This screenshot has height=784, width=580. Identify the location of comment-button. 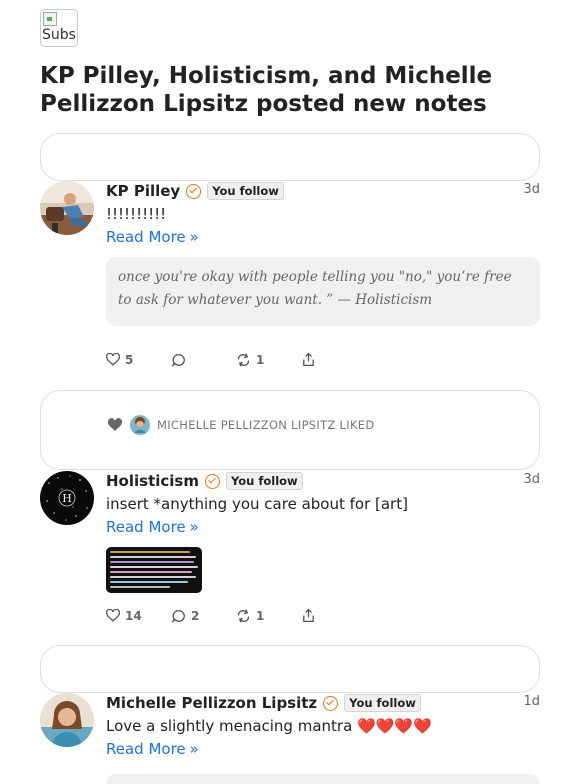
(204, 360).